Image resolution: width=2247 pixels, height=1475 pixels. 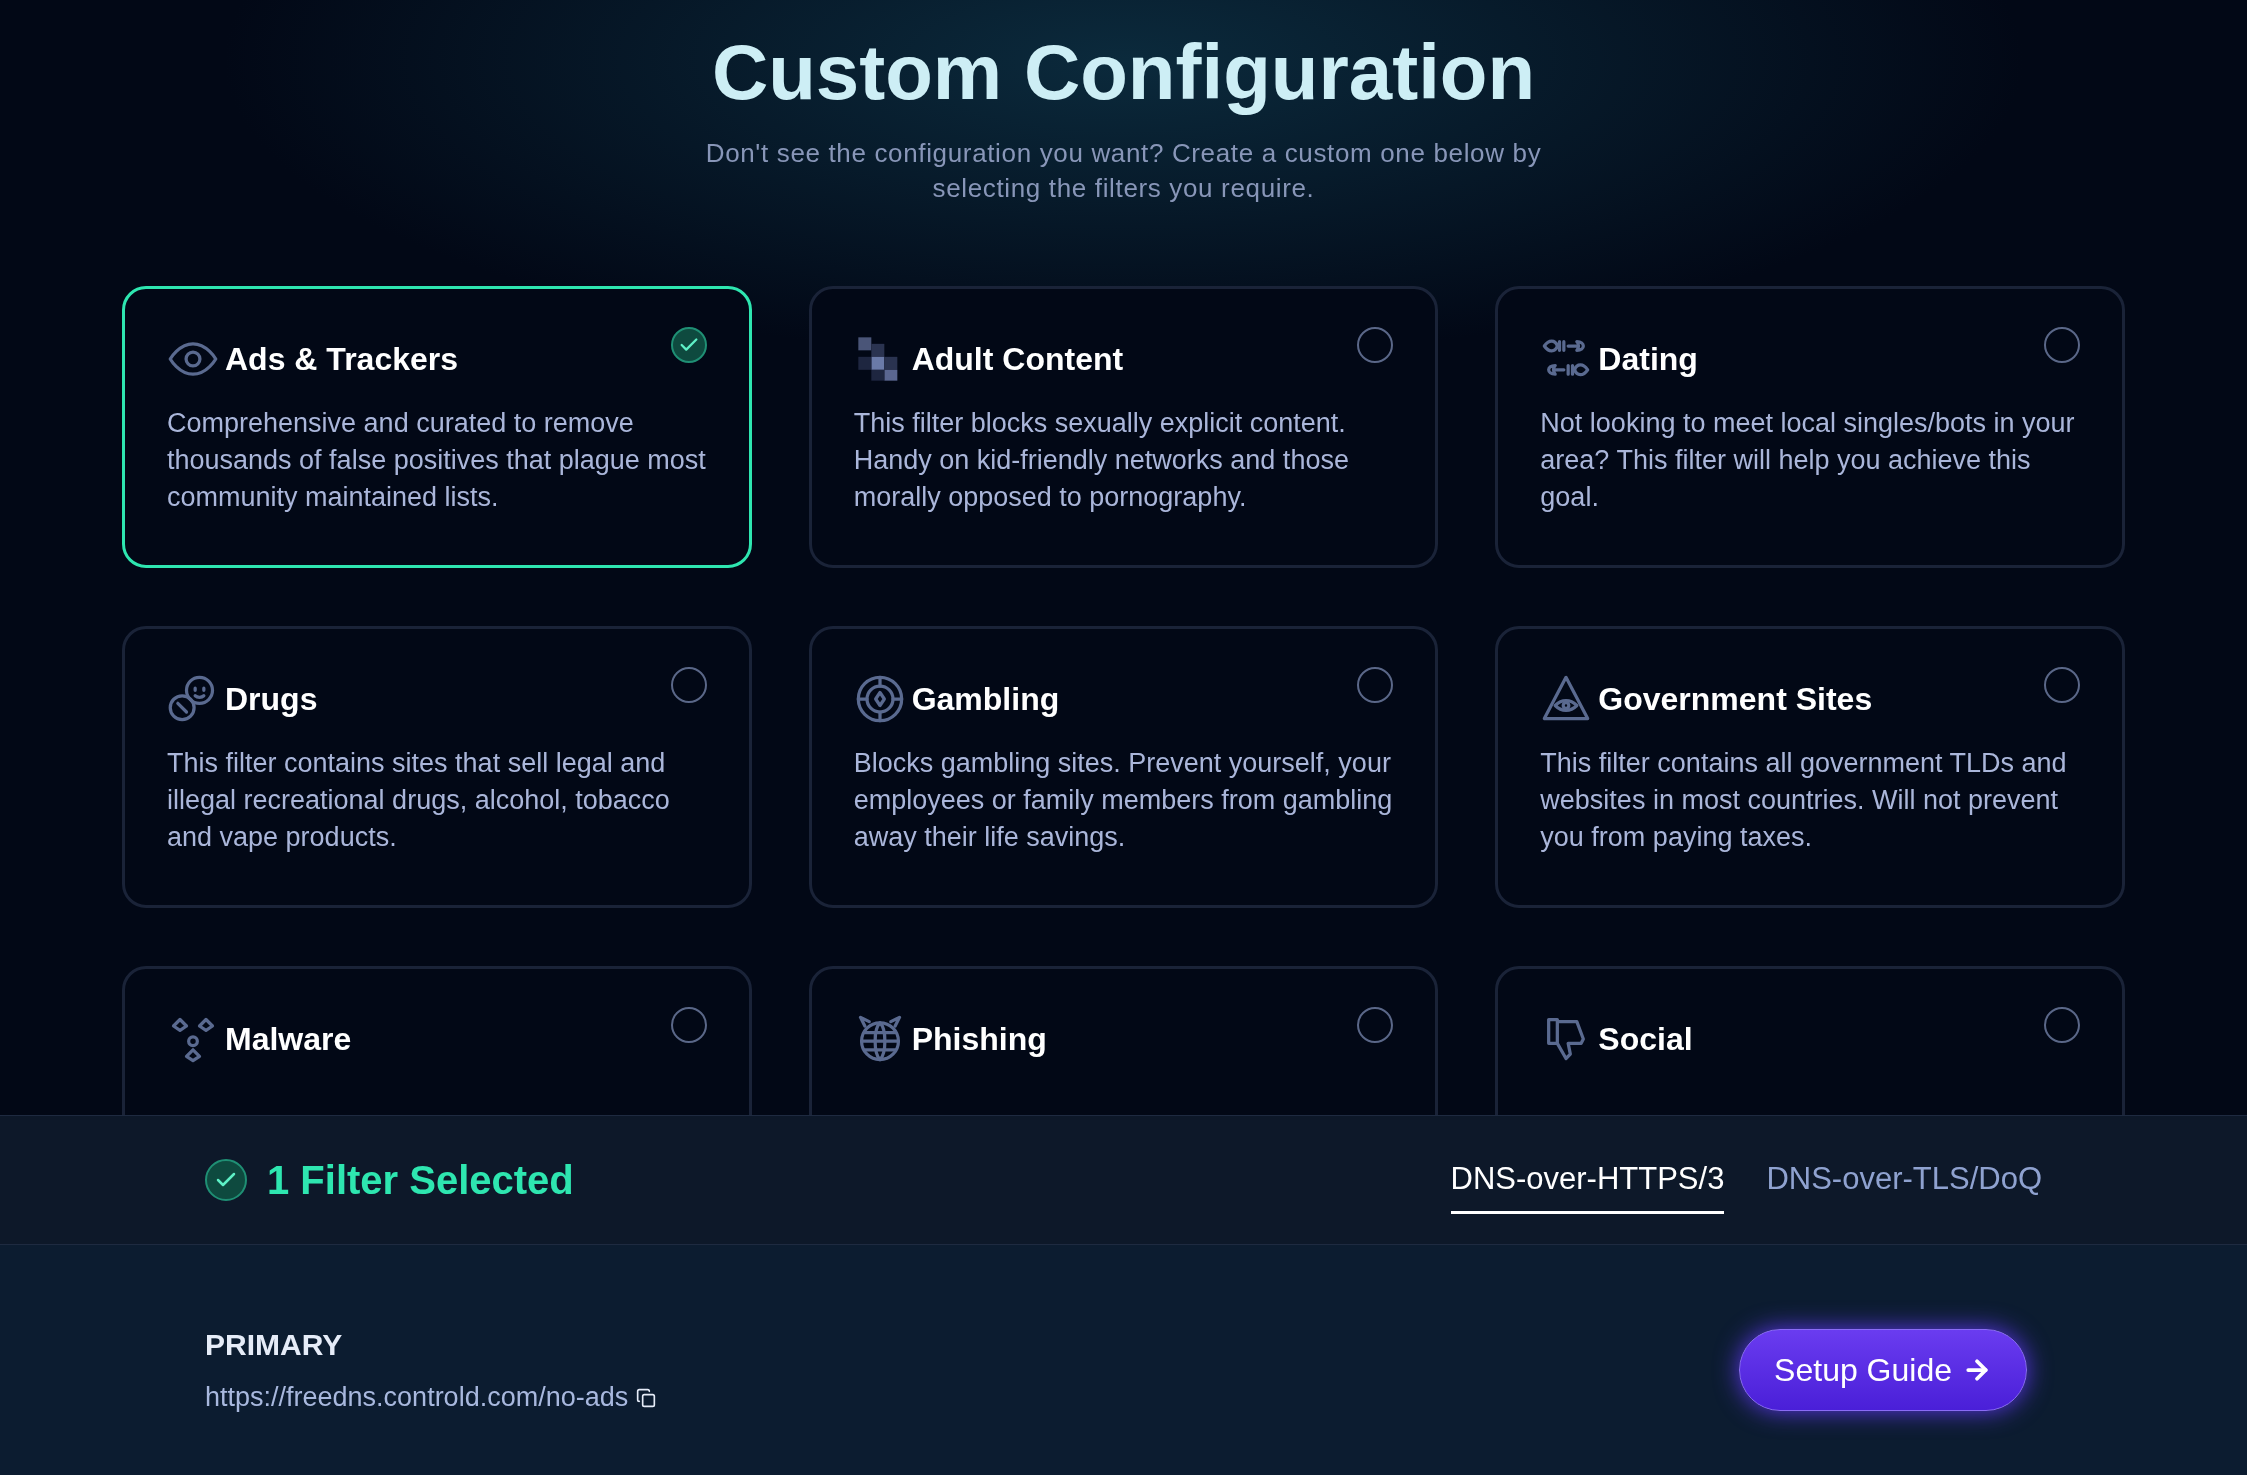 I want to click on filter-card: Adult Content This filter blocks sexually explicit content. Handy on kid-friendly networks and those morally opposed to pornography., so click(x=1123, y=427).